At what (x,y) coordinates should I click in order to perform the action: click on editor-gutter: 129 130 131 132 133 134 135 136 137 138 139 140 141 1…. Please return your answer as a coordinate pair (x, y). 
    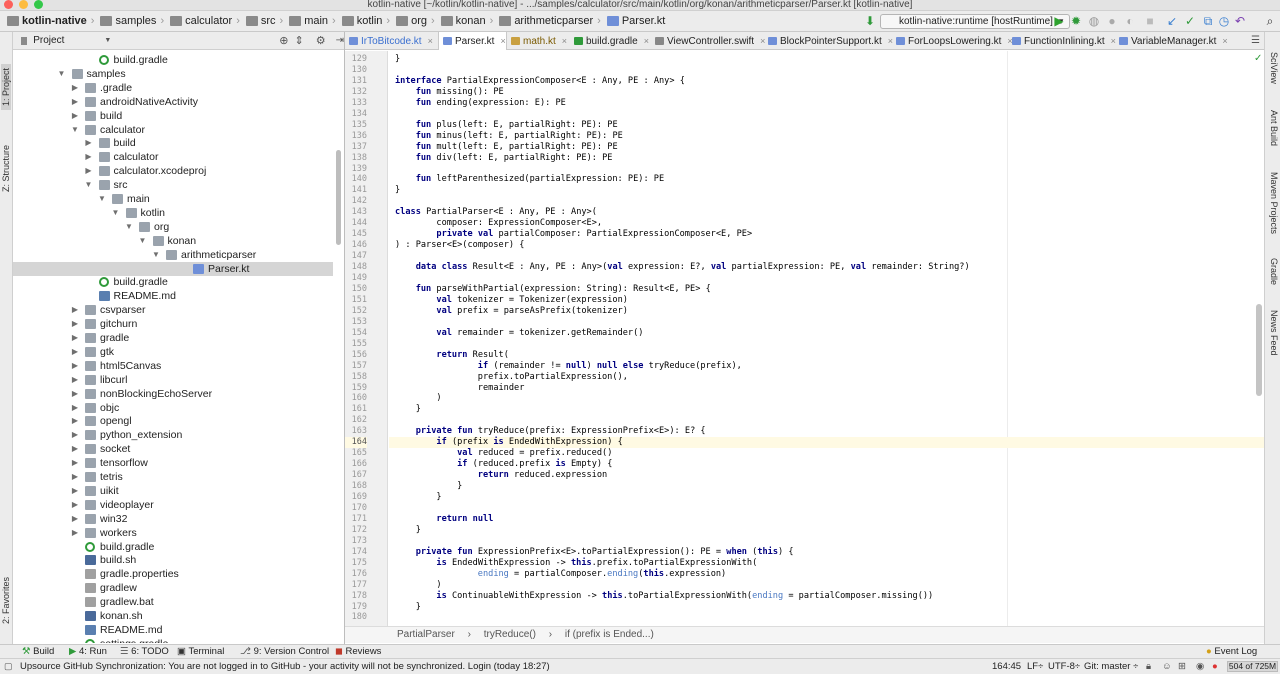
    Looking at the image, I should click on (366, 338).